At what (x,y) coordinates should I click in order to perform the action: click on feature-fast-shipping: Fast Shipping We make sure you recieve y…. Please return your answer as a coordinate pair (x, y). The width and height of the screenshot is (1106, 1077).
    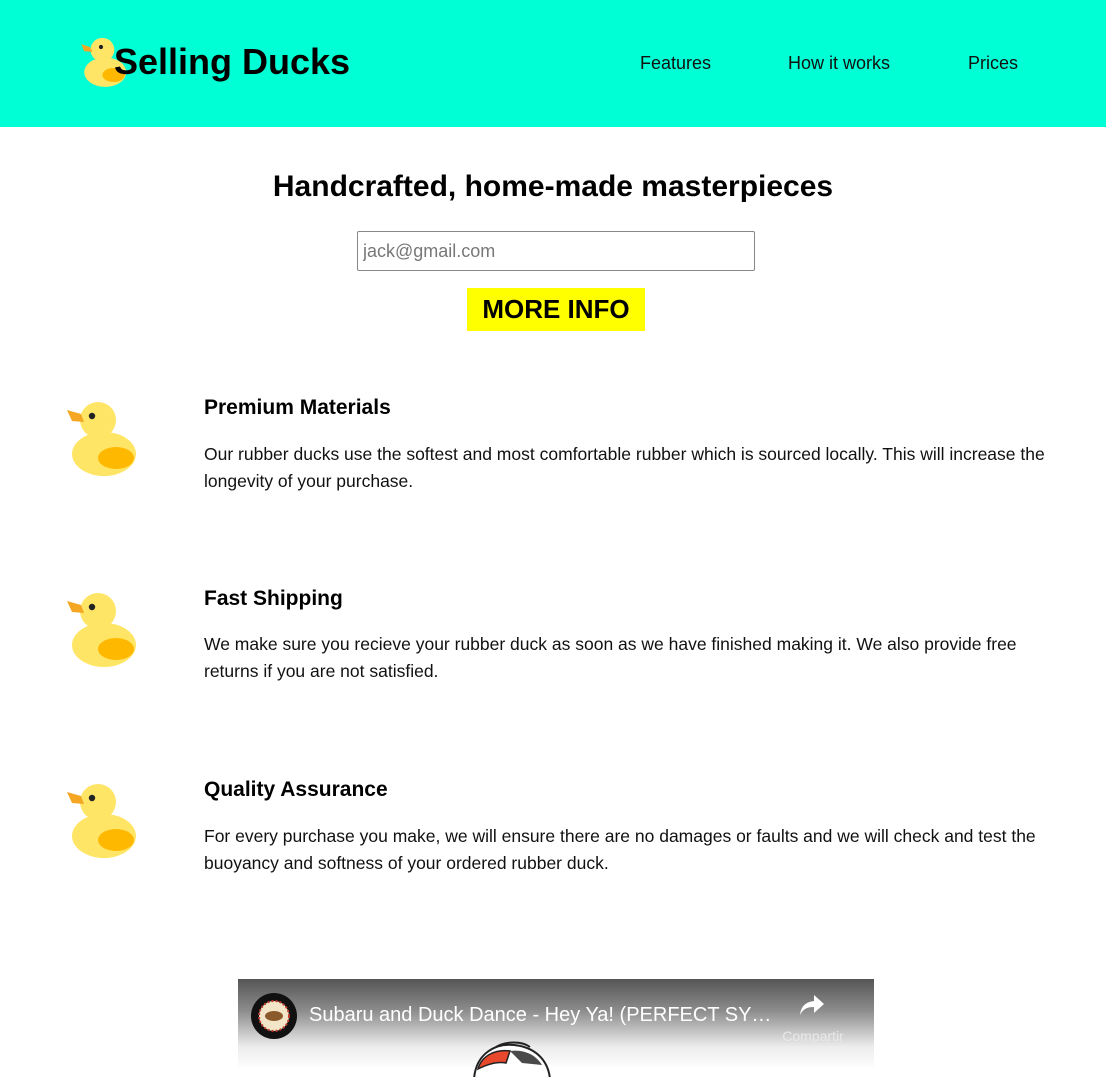
    Looking at the image, I should click on (553, 638).